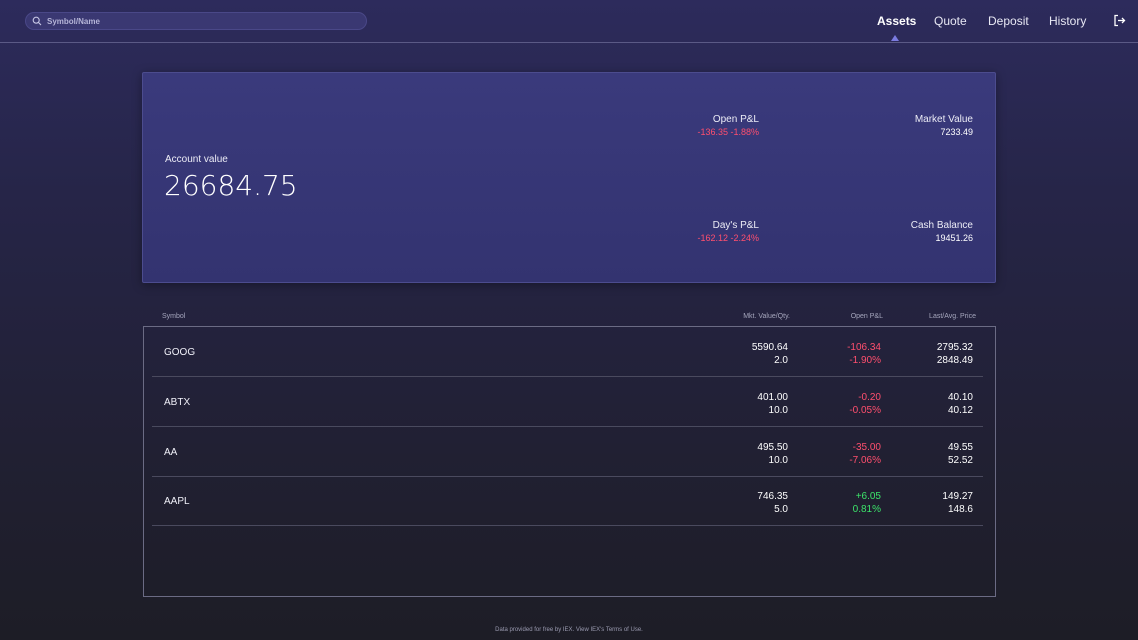  I want to click on open-pl-metric: Open P&L -136.35 -1.88%, so click(728, 125).